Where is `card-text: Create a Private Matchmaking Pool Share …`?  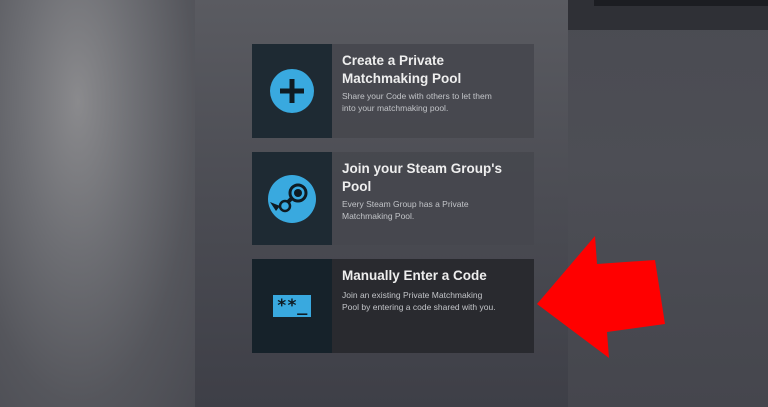
card-text: Create a Private Matchmaking Pool Share … is located at coordinates (417, 91).